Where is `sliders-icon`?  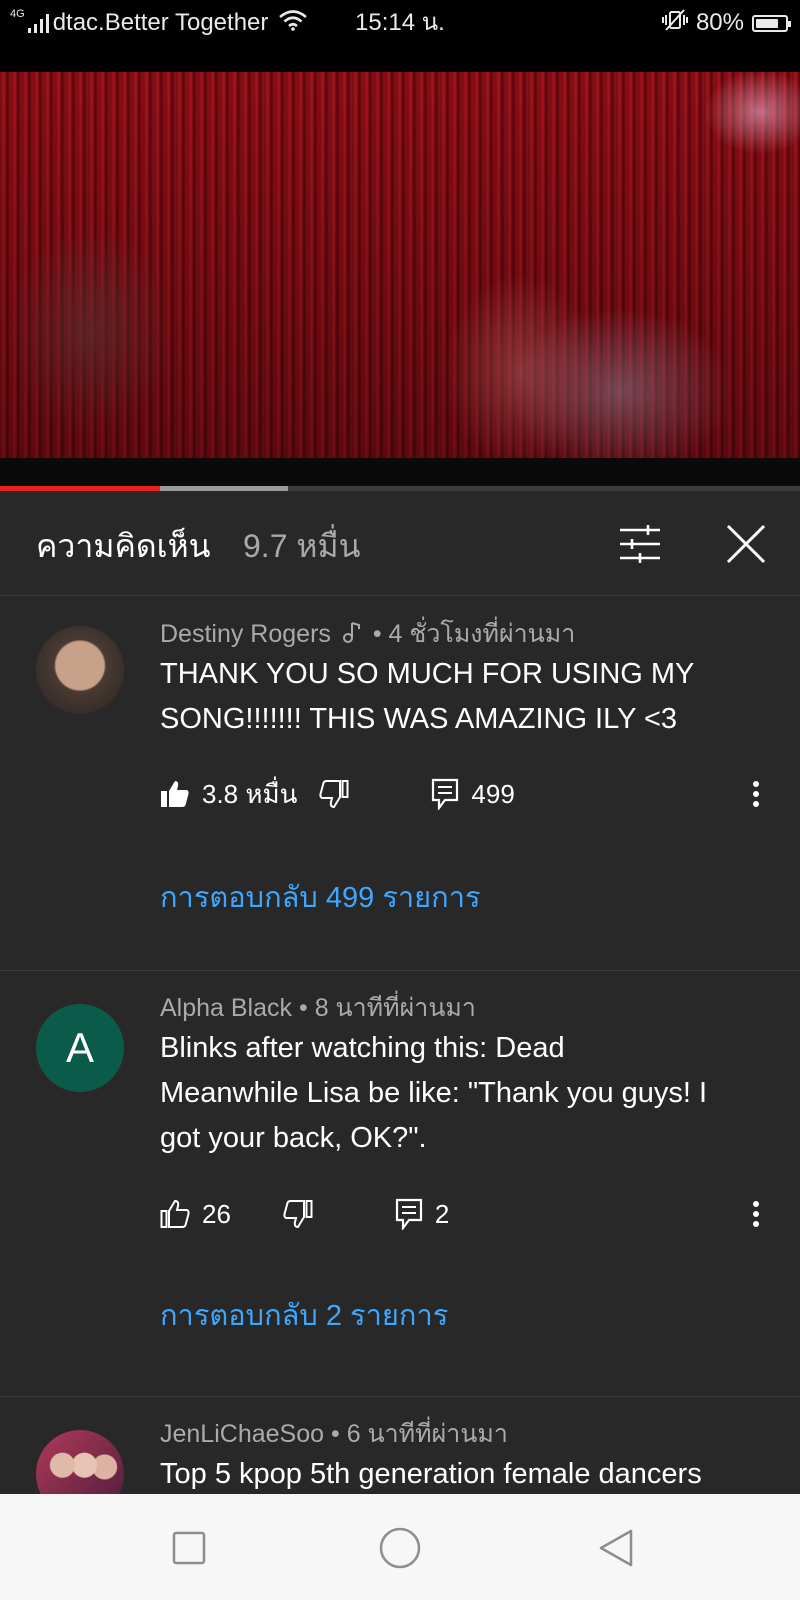 sliders-icon is located at coordinates (640, 544).